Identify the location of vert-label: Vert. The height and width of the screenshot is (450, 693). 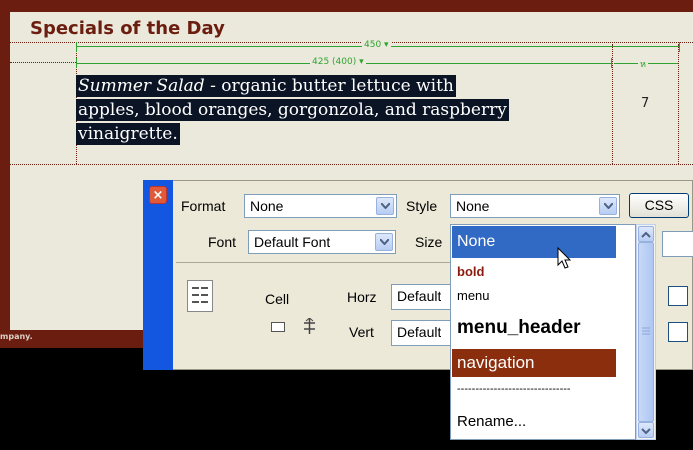
(361, 332).